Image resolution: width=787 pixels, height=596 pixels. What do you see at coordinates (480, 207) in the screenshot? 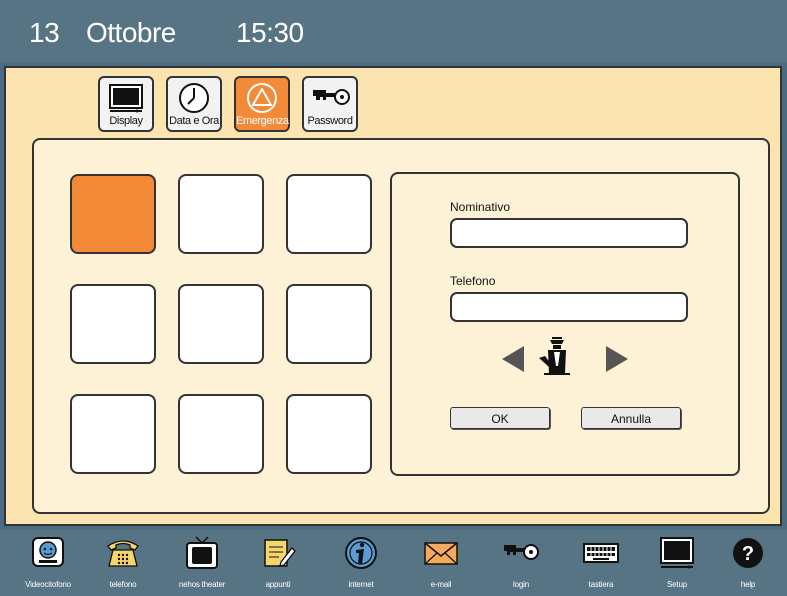
I see `name-label: Nominativo` at bounding box center [480, 207].